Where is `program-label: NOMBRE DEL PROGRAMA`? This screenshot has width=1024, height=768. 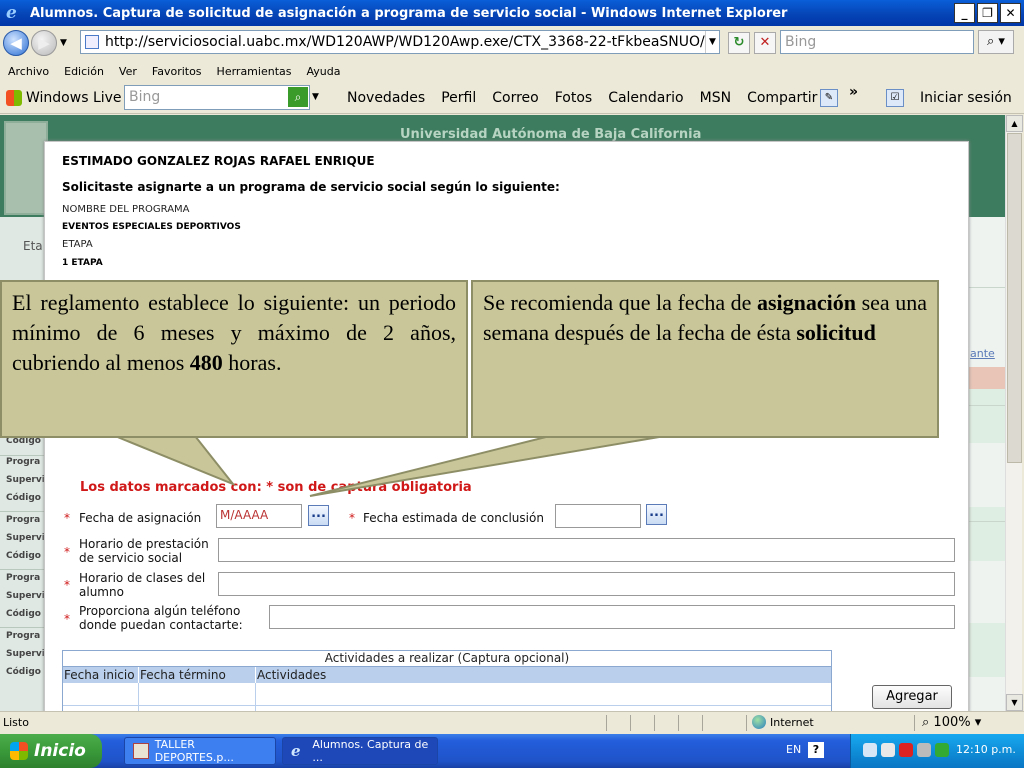
program-label: NOMBRE DEL PROGRAMA is located at coordinates (126, 209).